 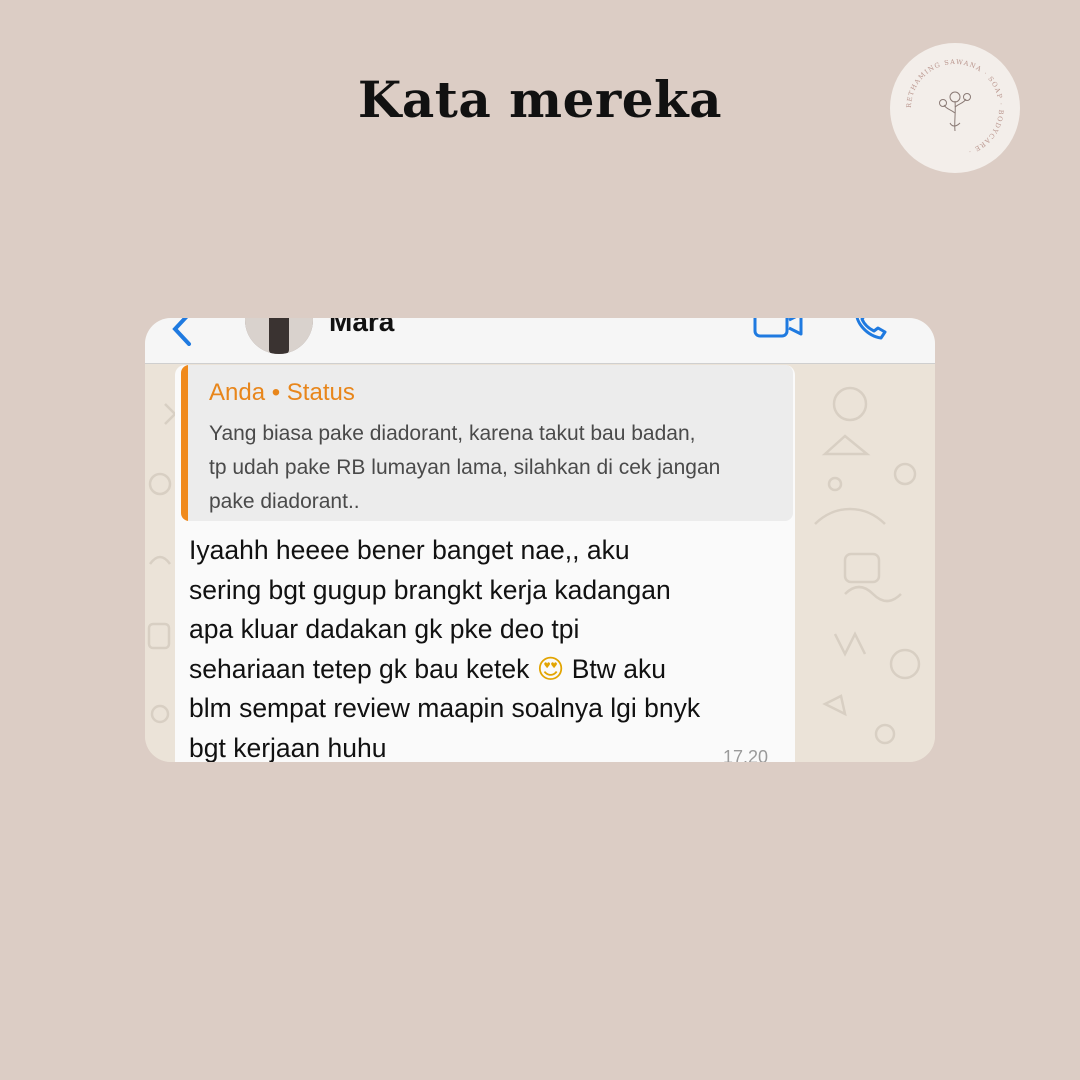 What do you see at coordinates (955, 108) in the screenshot?
I see `brand-logo: RETHAMING SAWANA · SOAP · BODYCARE ·` at bounding box center [955, 108].